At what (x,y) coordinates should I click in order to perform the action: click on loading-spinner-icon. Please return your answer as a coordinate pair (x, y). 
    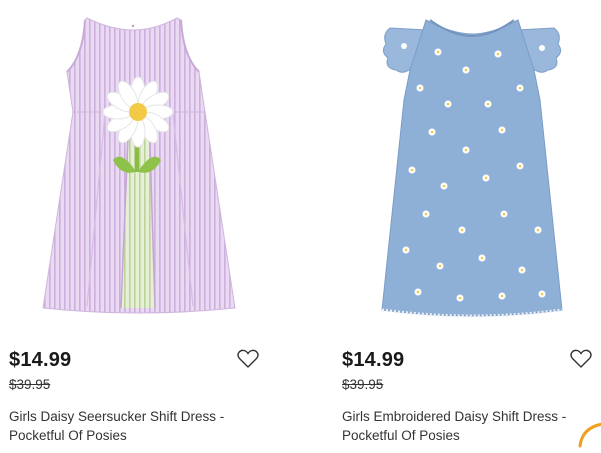
    Looking at the image, I should click on (588, 433).